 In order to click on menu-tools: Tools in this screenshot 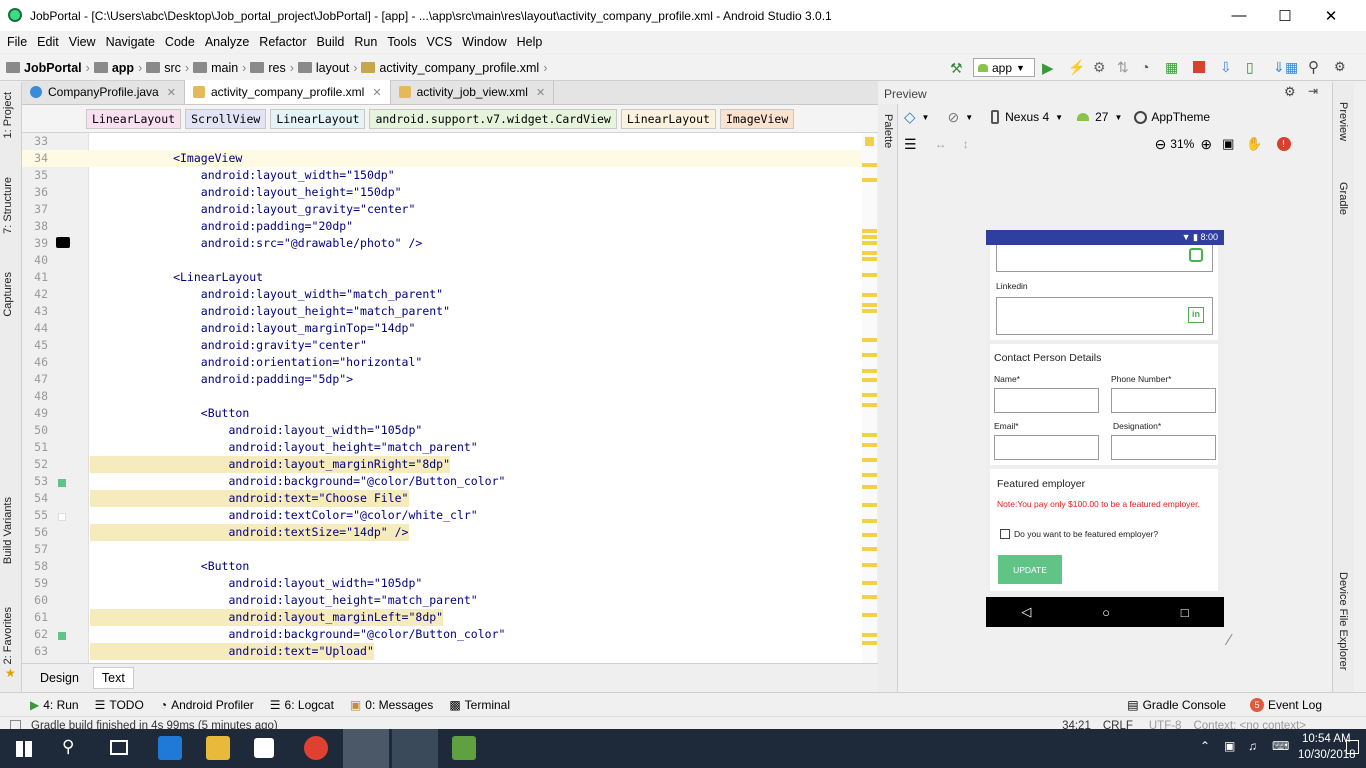, I will do `click(401, 42)`.